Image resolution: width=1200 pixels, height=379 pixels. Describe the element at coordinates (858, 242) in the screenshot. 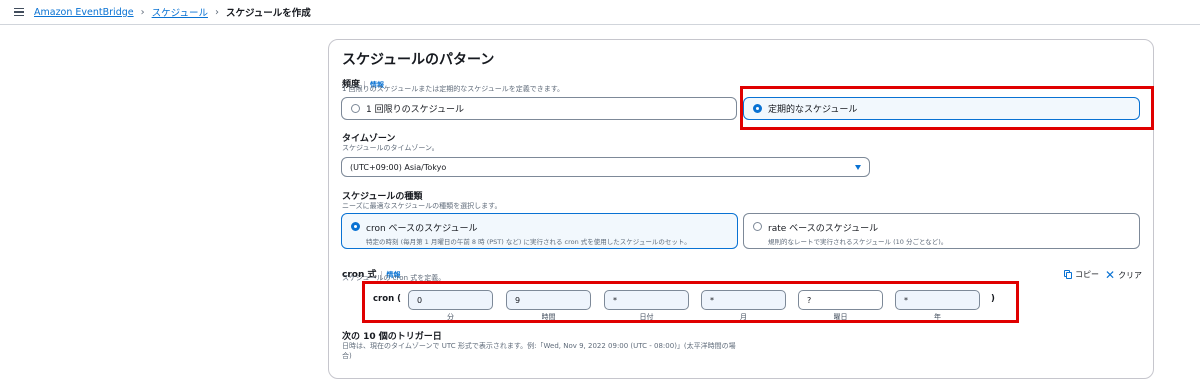

I see `radio-sublabel: 規則的なレートで実行されるスケジュール (10 分ごとなど)。` at that location.